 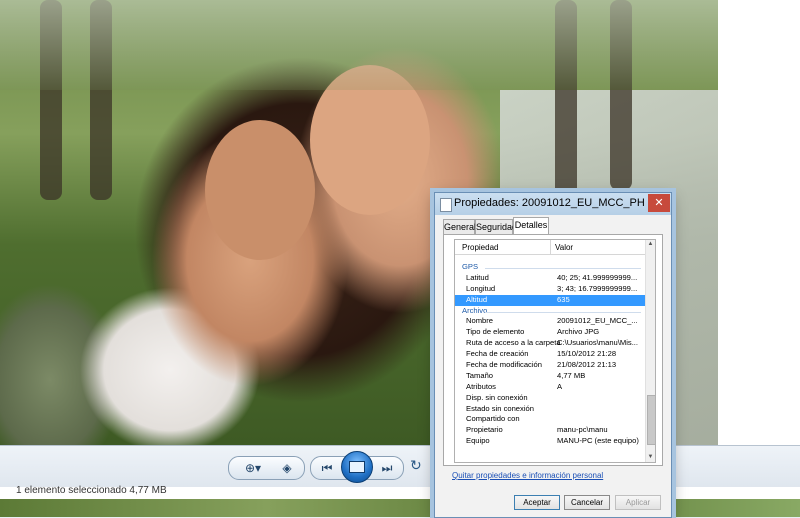 What do you see at coordinates (550, 300) in the screenshot?
I see `list-item-selected: Altitud 635` at bounding box center [550, 300].